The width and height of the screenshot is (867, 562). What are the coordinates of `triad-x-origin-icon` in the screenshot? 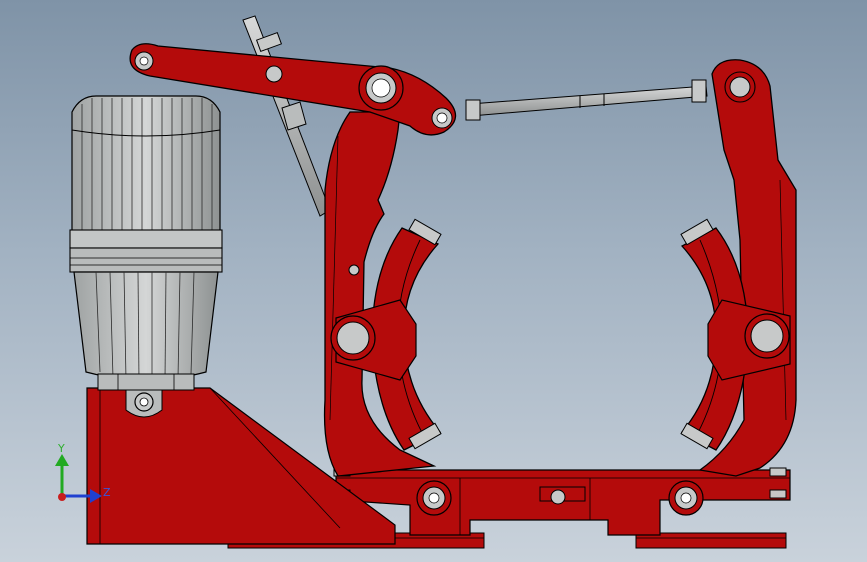 It's located at (62, 497).